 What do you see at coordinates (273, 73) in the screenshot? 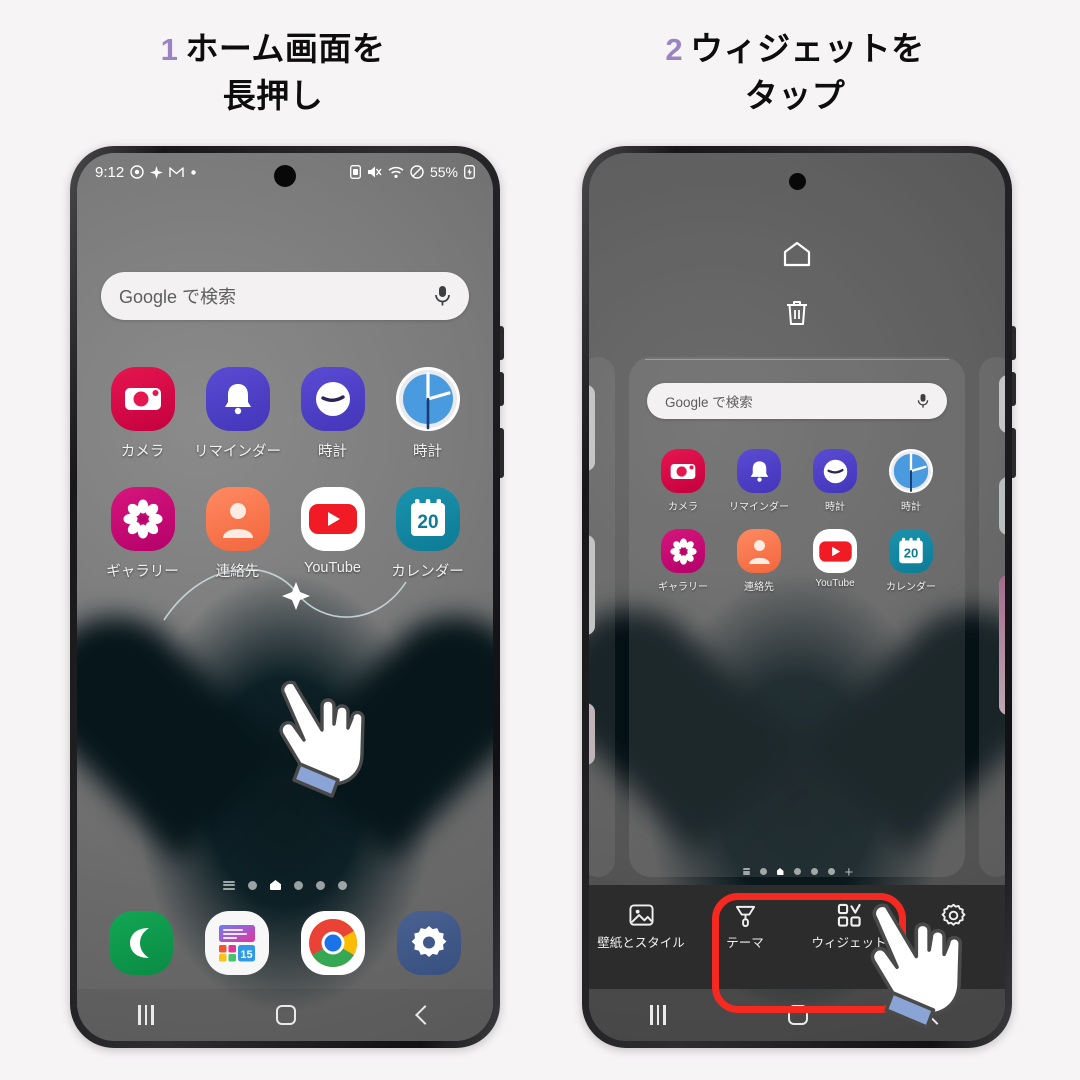
I see `step-1-heading: 1 ホーム画面を 長押し` at bounding box center [273, 73].